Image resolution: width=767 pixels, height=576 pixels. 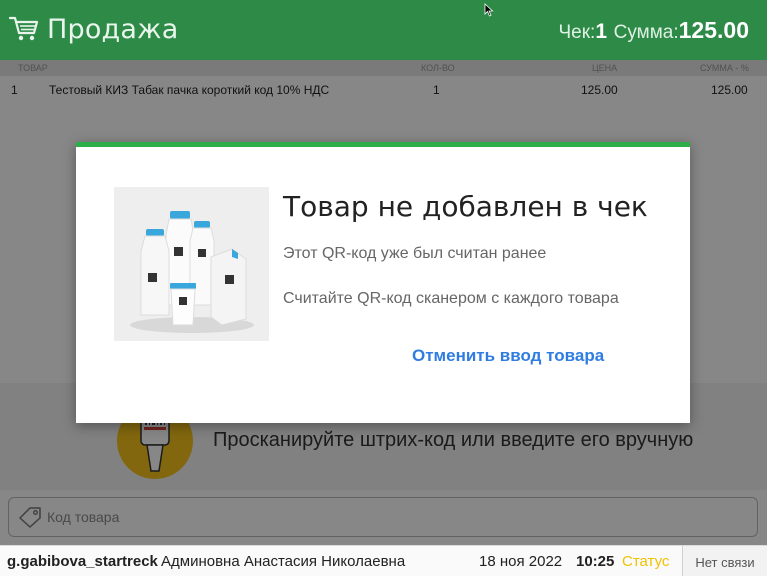 What do you see at coordinates (113, 29) in the screenshot?
I see `page-title: Продажа` at bounding box center [113, 29].